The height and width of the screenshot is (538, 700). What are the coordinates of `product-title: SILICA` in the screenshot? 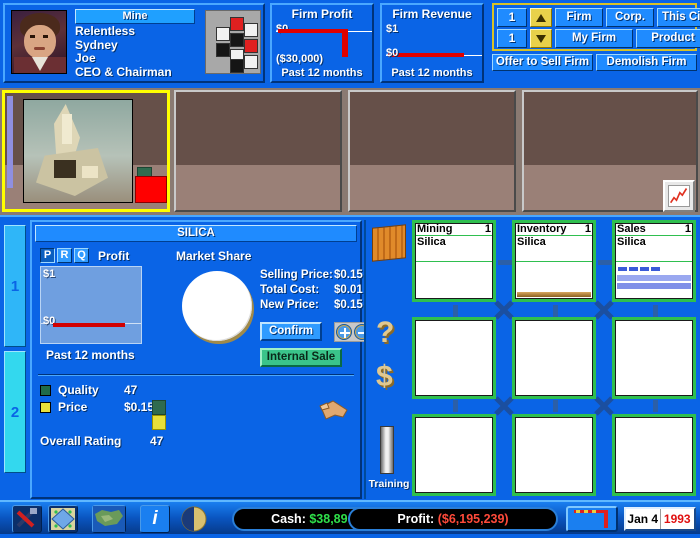 It's located at (196, 233).